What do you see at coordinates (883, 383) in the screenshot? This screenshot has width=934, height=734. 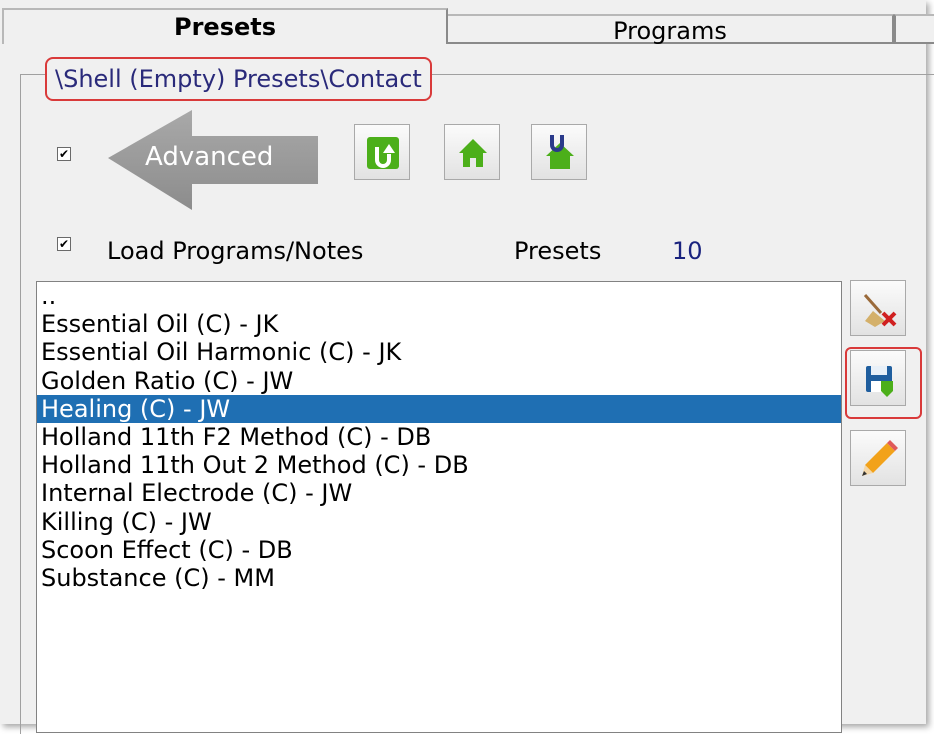 I see `save-highlight` at bounding box center [883, 383].